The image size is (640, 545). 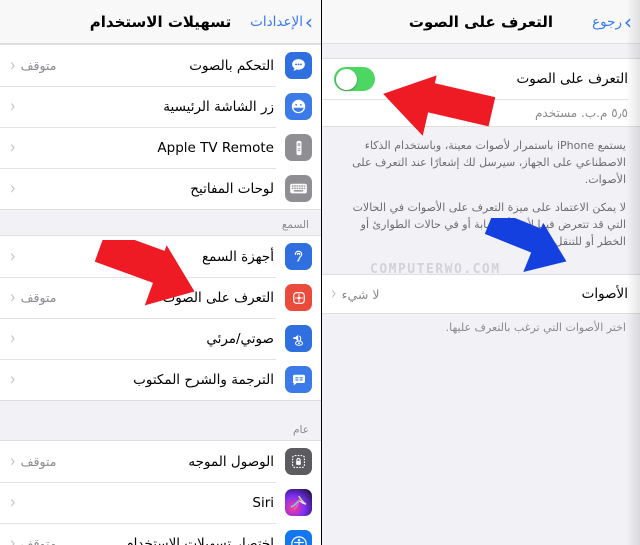 I want to click on hearing-devices-icon, so click(x=298, y=256).